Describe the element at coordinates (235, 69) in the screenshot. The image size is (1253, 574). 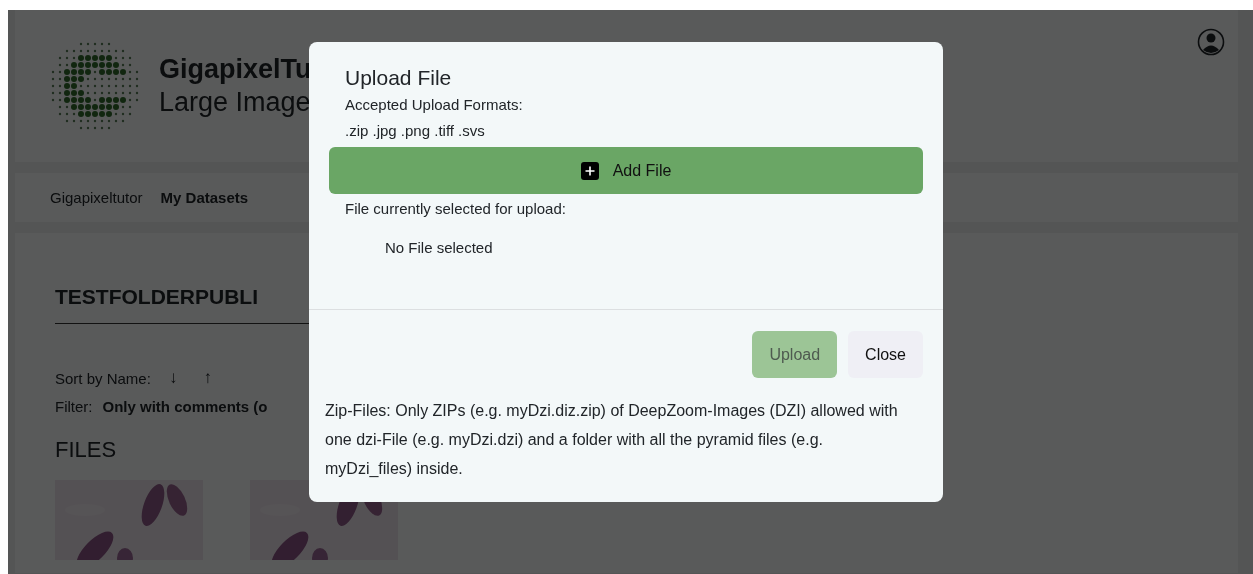
I see `site-title: GigapixelTu` at that location.